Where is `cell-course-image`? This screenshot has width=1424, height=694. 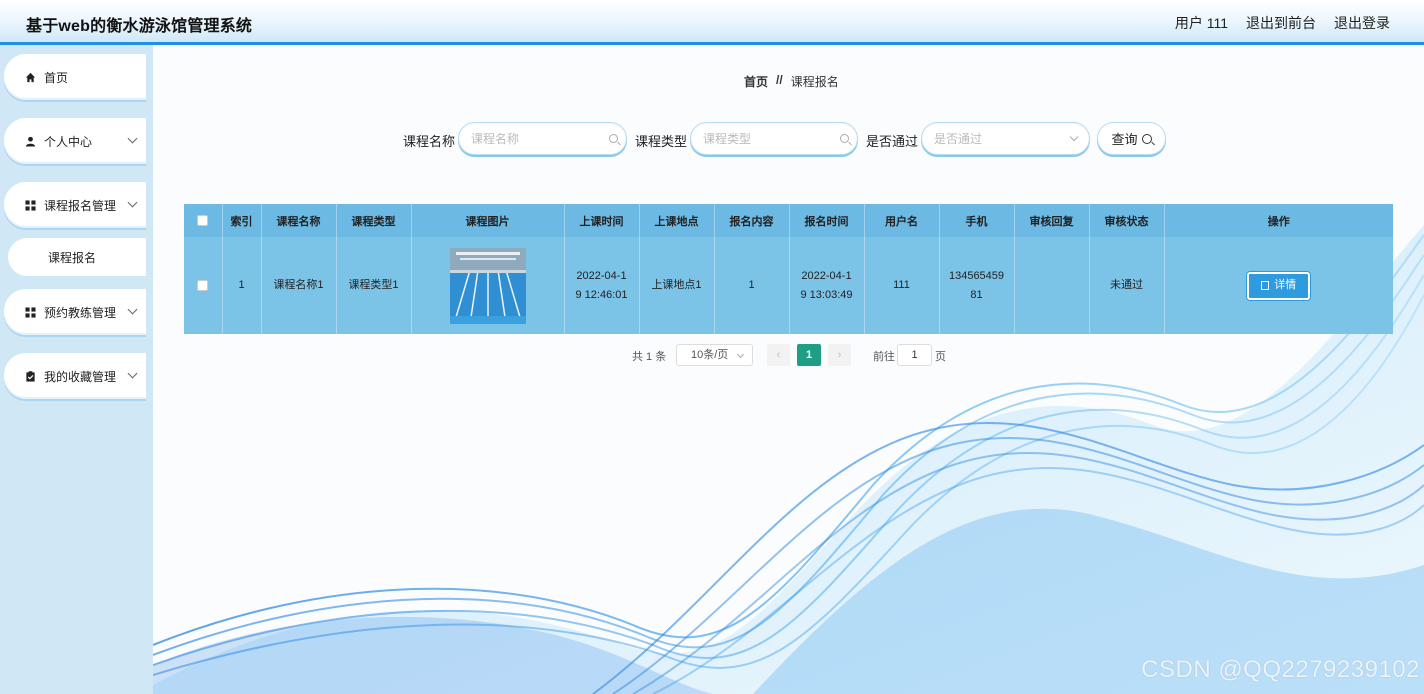
cell-course-image is located at coordinates (488, 285).